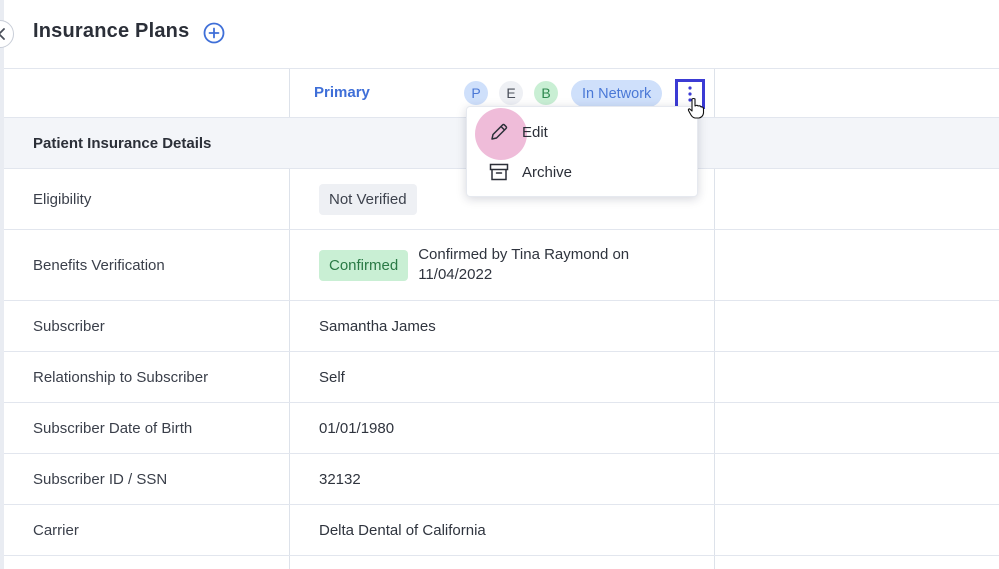  I want to click on back-button, so click(7, 34).